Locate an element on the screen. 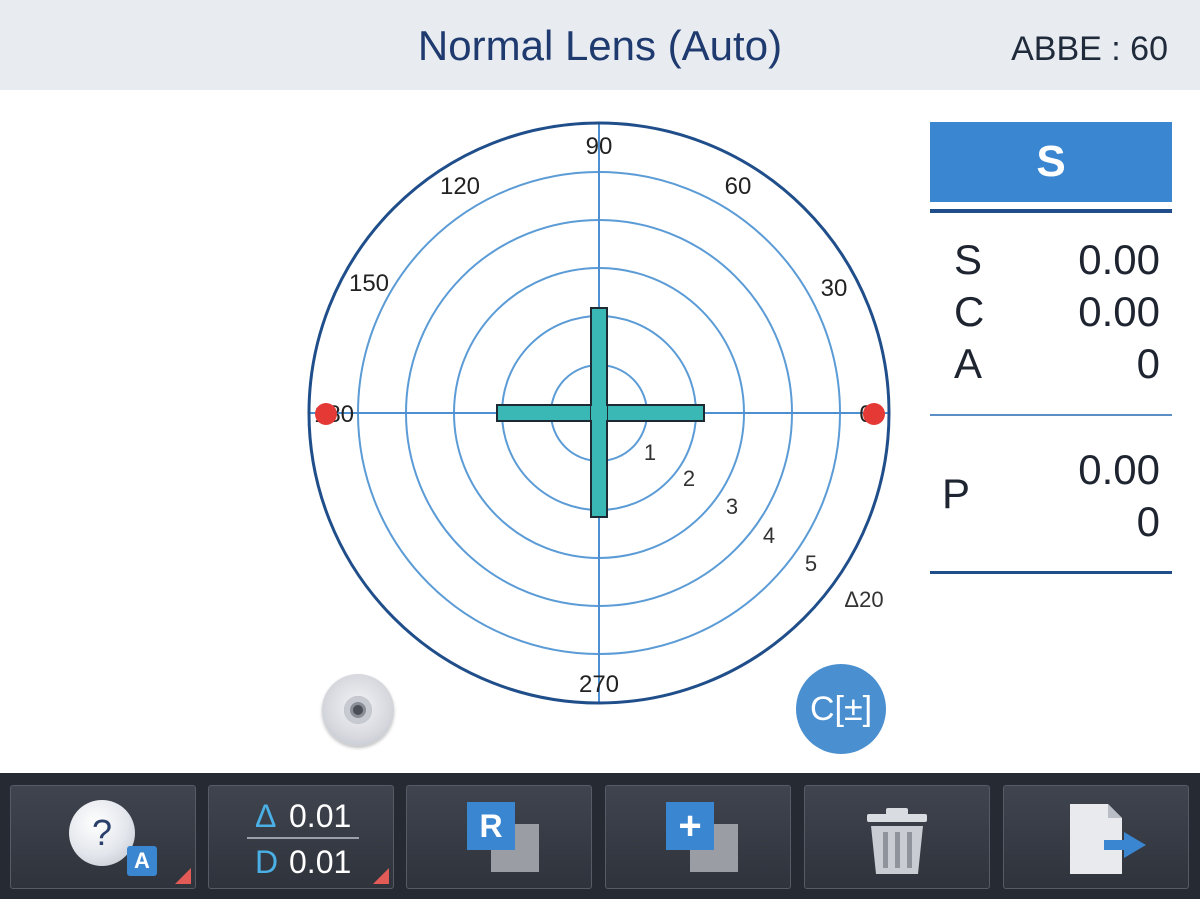 This screenshot has height=899, width=1200. ring-label-5: 5 is located at coordinates (811, 563).